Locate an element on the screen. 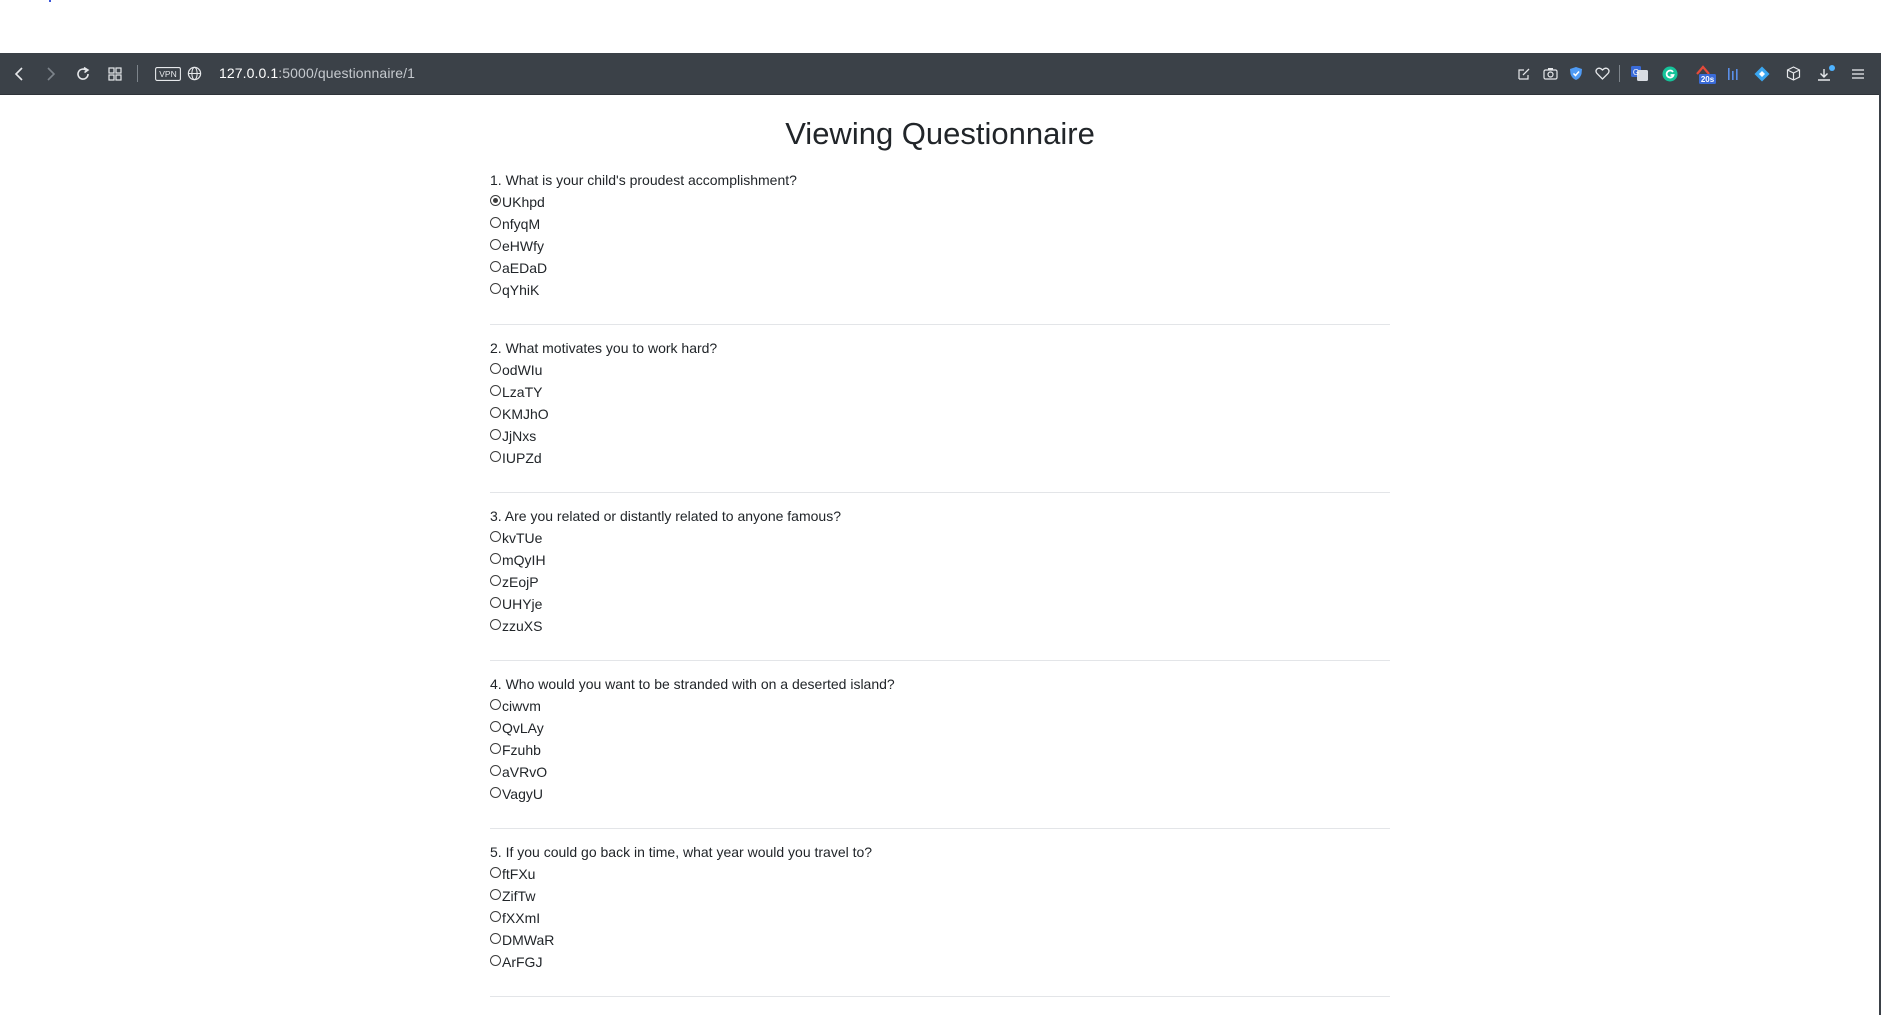 The width and height of the screenshot is (1881, 1015). answer-option: IUPZd is located at coordinates (940, 458).